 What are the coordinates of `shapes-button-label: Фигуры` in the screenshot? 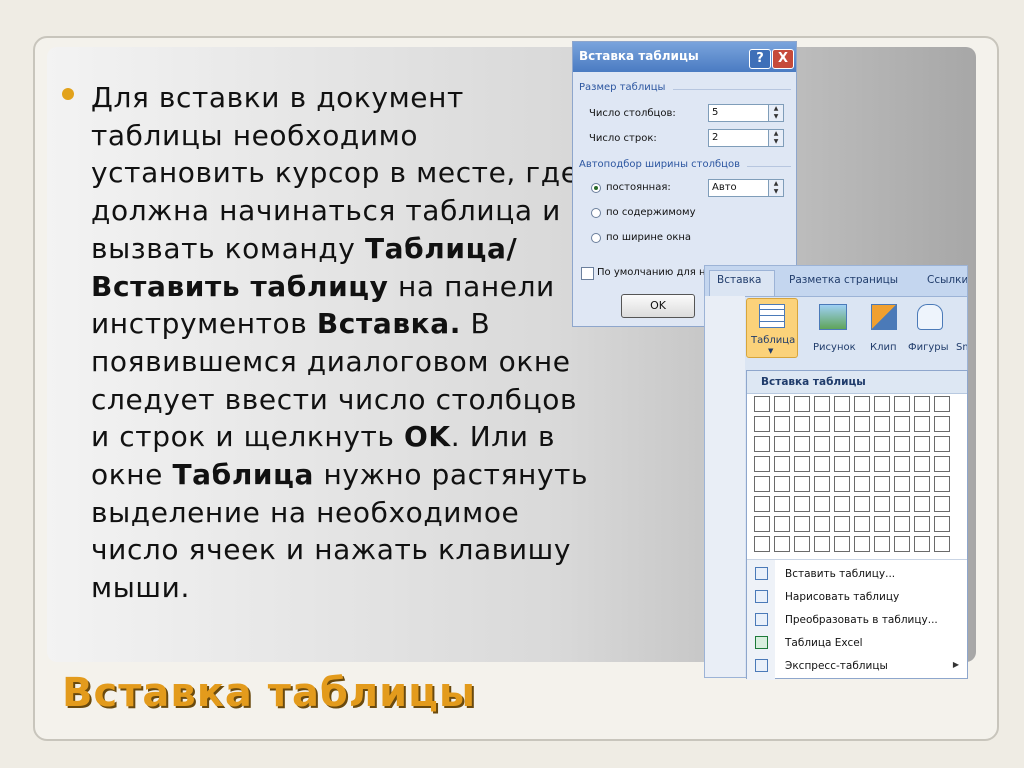 It's located at (928, 347).